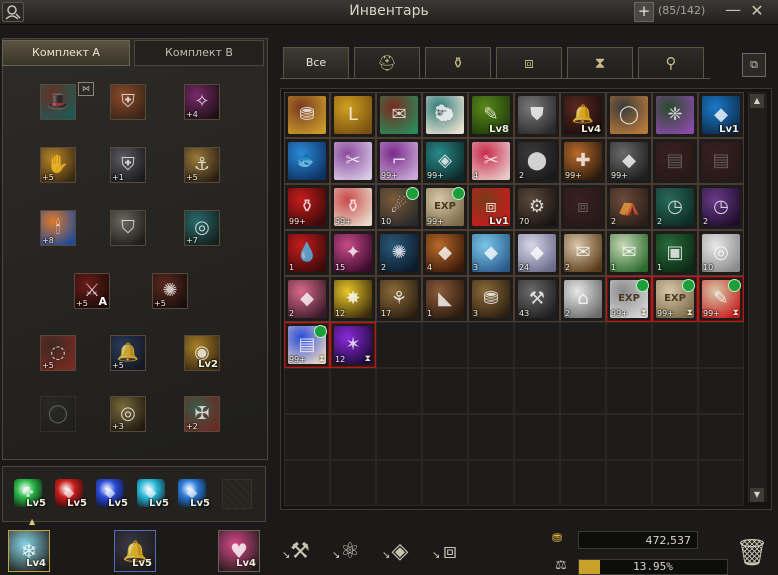 The width and height of the screenshot is (778, 575). Describe the element at coordinates (307, 115) in the screenshot. I see `inventory-item: ⛃` at that location.